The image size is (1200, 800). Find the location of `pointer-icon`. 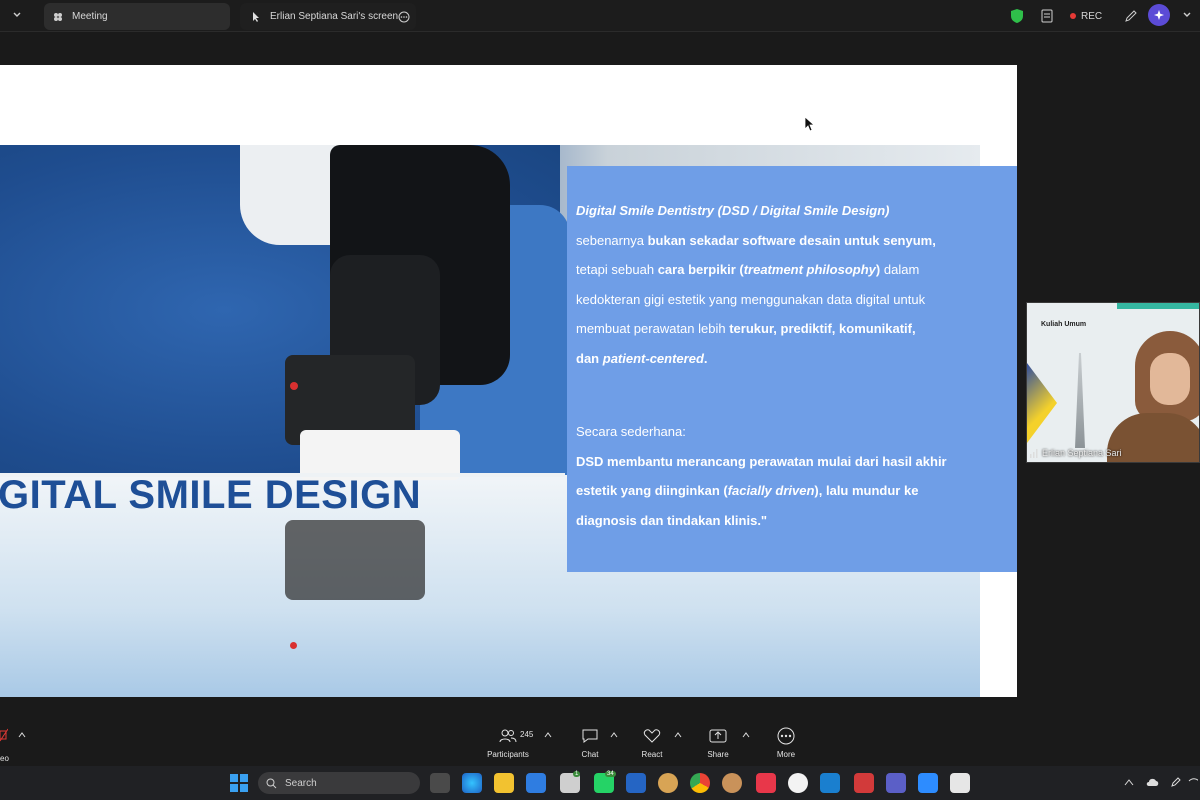

pointer-icon is located at coordinates (256, 17).